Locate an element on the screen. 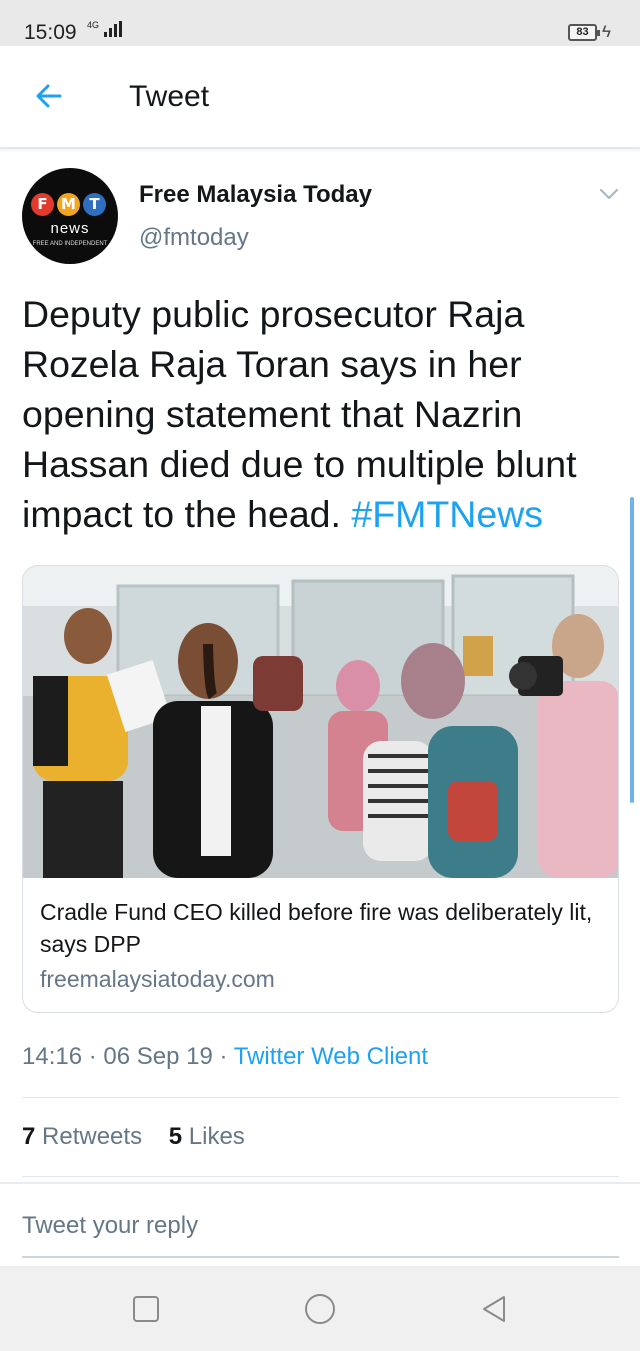  status-bar: 15:09 4G 83 ϟ is located at coordinates (320, 23).